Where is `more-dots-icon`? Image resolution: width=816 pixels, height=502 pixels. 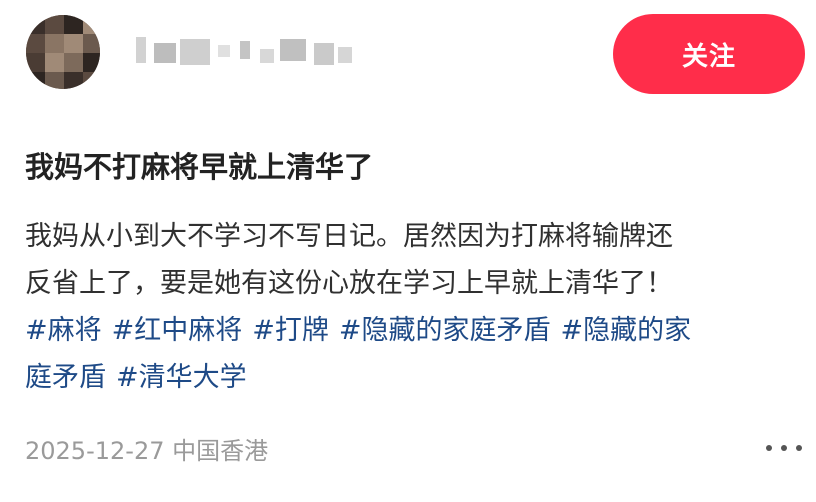 more-dots-icon is located at coordinates (784, 448).